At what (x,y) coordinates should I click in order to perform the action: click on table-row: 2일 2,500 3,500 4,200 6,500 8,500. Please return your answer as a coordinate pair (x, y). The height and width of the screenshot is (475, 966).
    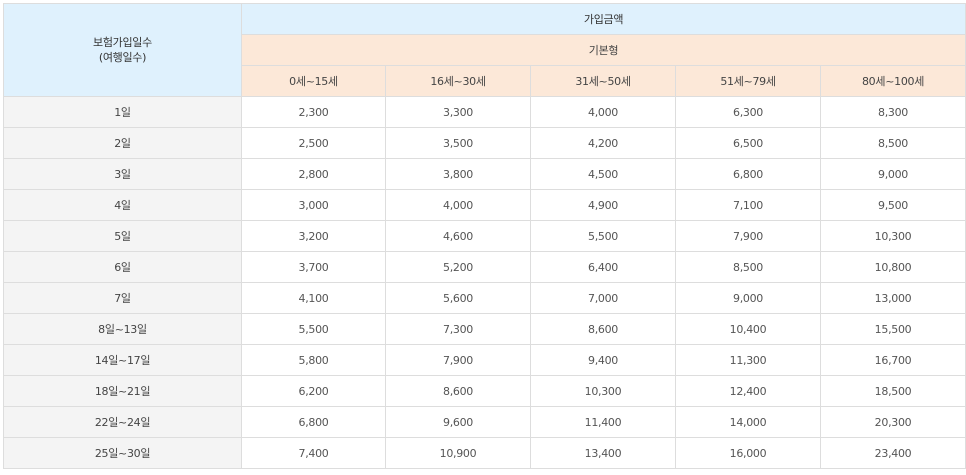
    Looking at the image, I should click on (484, 143).